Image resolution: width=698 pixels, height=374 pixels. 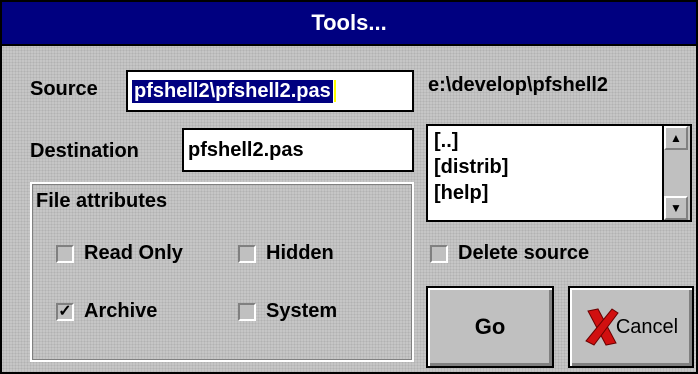 I want to click on cancel-x-icon, so click(x=602, y=327).